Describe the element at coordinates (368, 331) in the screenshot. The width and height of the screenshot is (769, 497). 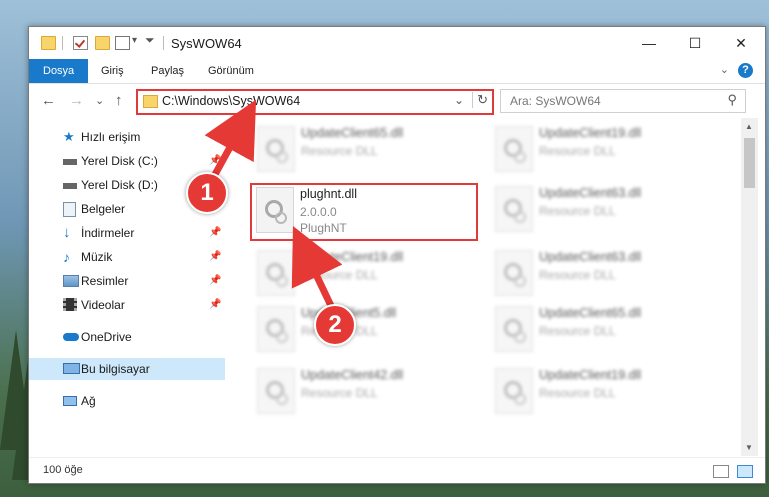
I see `list-item: UpdateClient5.dll Resource DLL` at that location.